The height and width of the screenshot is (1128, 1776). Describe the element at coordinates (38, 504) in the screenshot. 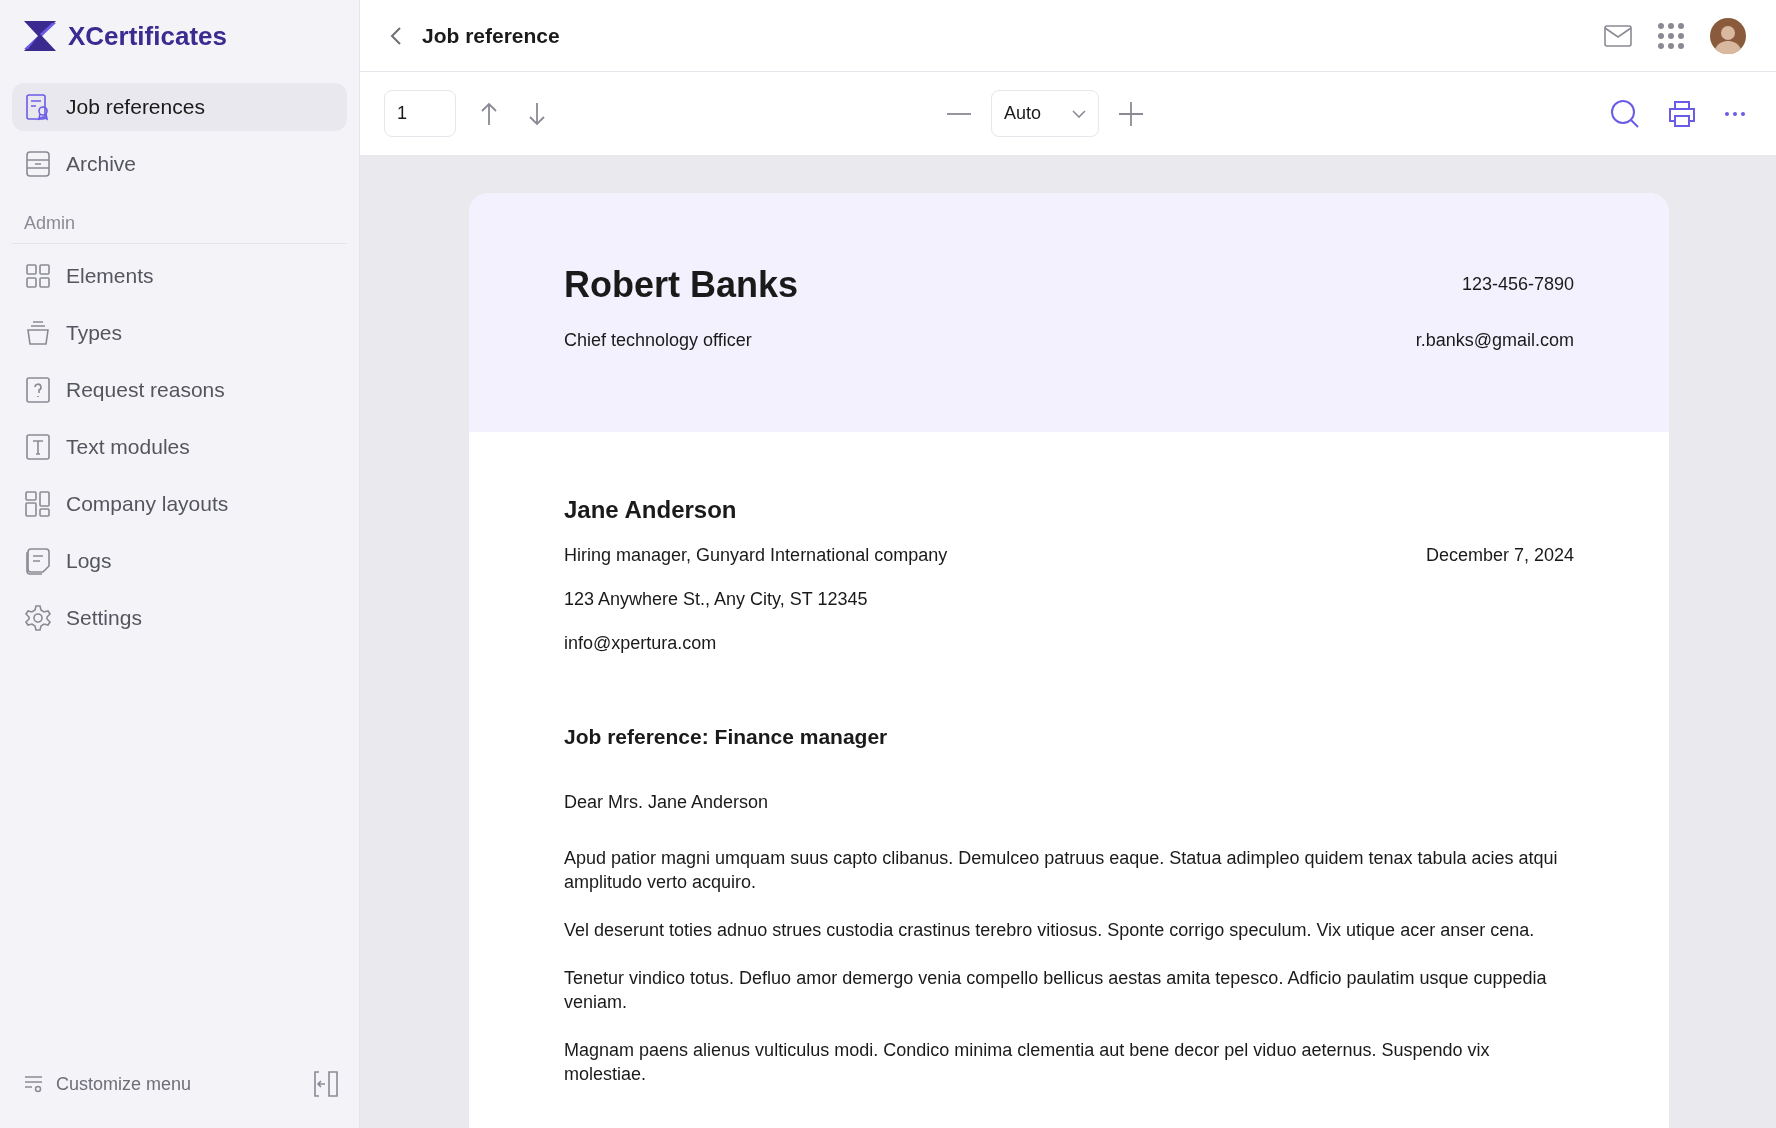

I see `layout-icon` at that location.